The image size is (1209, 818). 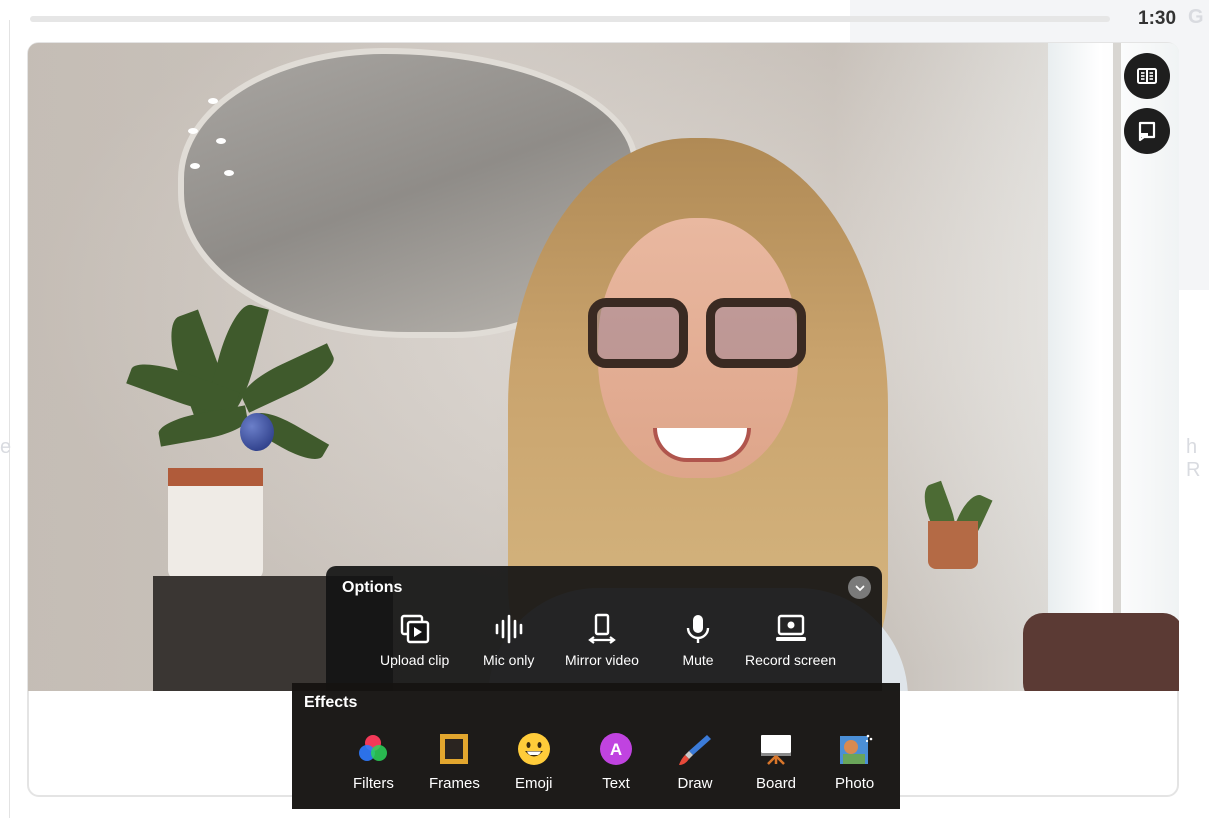 What do you see at coordinates (1157, 18) in the screenshot?
I see `recording-time-limit: 1:30` at bounding box center [1157, 18].